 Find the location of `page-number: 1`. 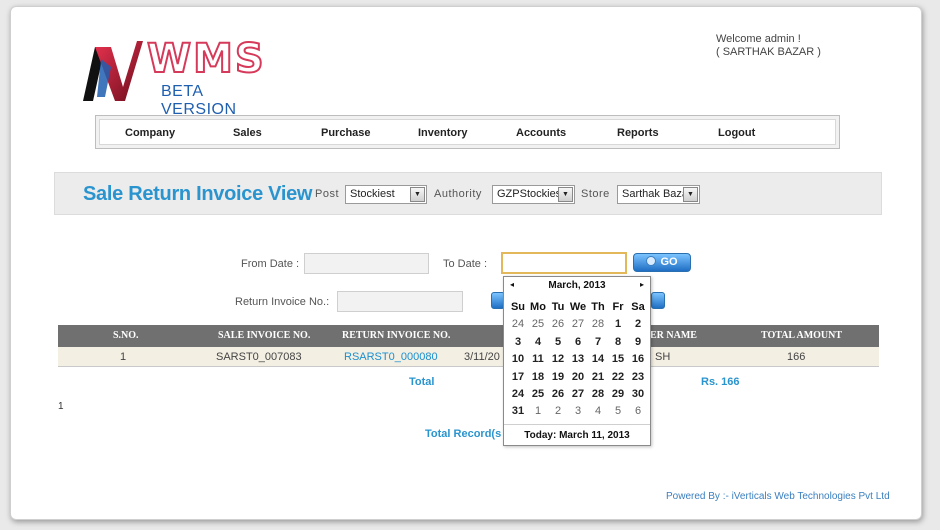

page-number: 1 is located at coordinates (61, 406).